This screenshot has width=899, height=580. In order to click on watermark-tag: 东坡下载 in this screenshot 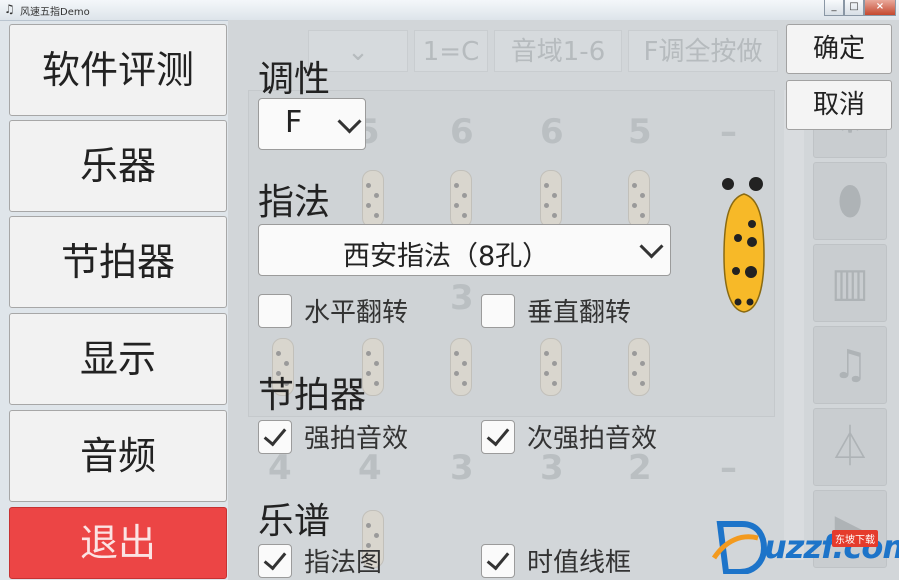, I will do `click(855, 538)`.